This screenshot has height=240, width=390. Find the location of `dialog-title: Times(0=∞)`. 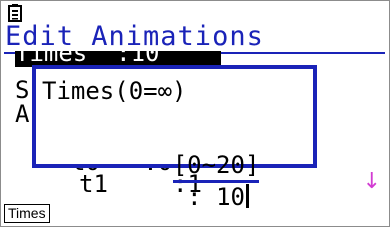

dialog-title: Times(0=∞) is located at coordinates (114, 91).